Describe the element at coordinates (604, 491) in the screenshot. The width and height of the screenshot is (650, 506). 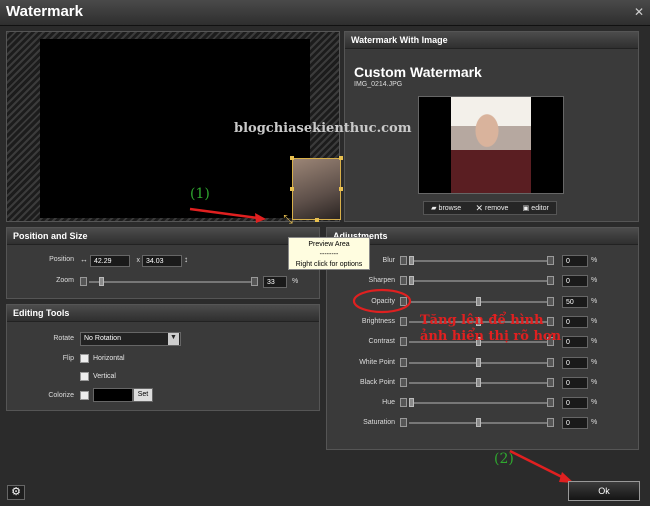
I see `ok-button: Ok` at that location.